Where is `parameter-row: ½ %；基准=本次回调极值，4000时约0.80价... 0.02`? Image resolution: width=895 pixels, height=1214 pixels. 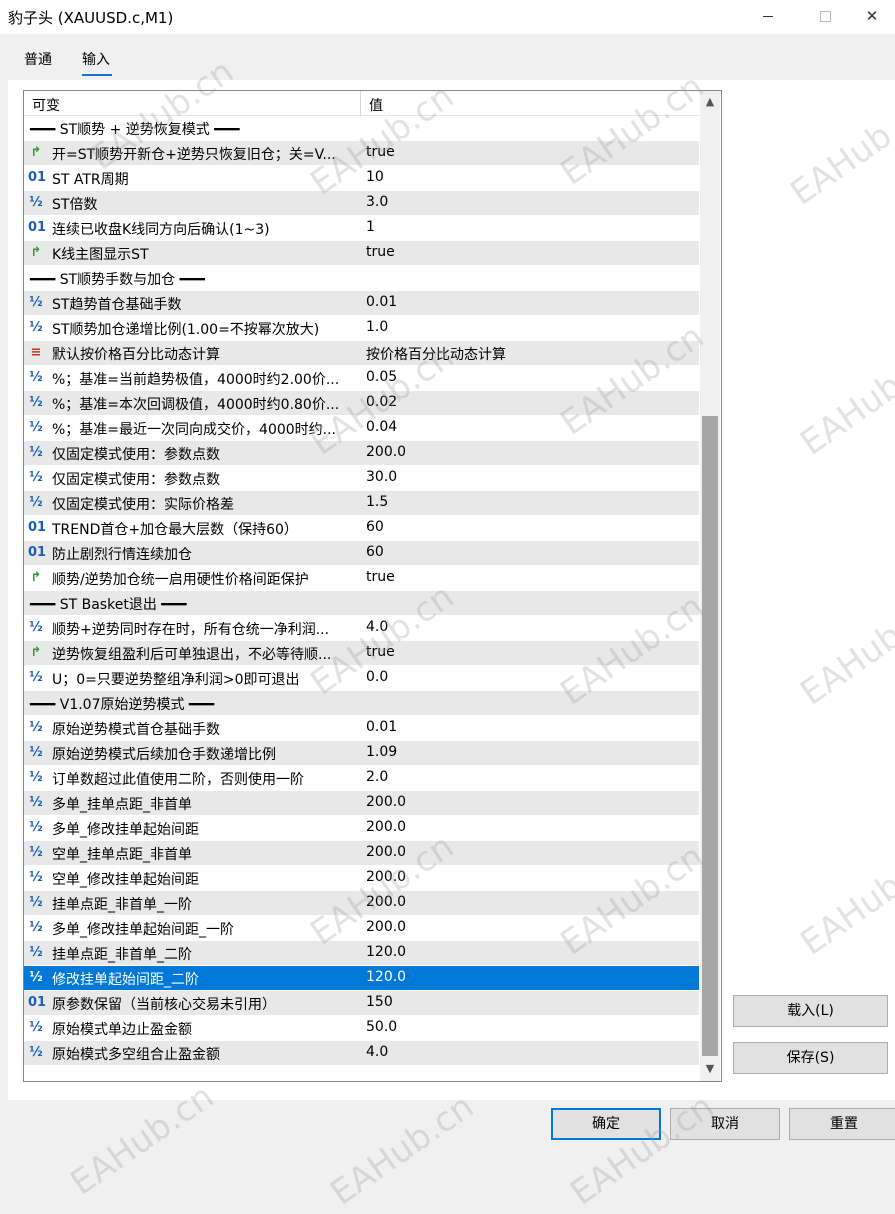
parameter-row: ½ %；基准=本次回调极值，4000时约0.80价... 0.02 is located at coordinates (361, 403).